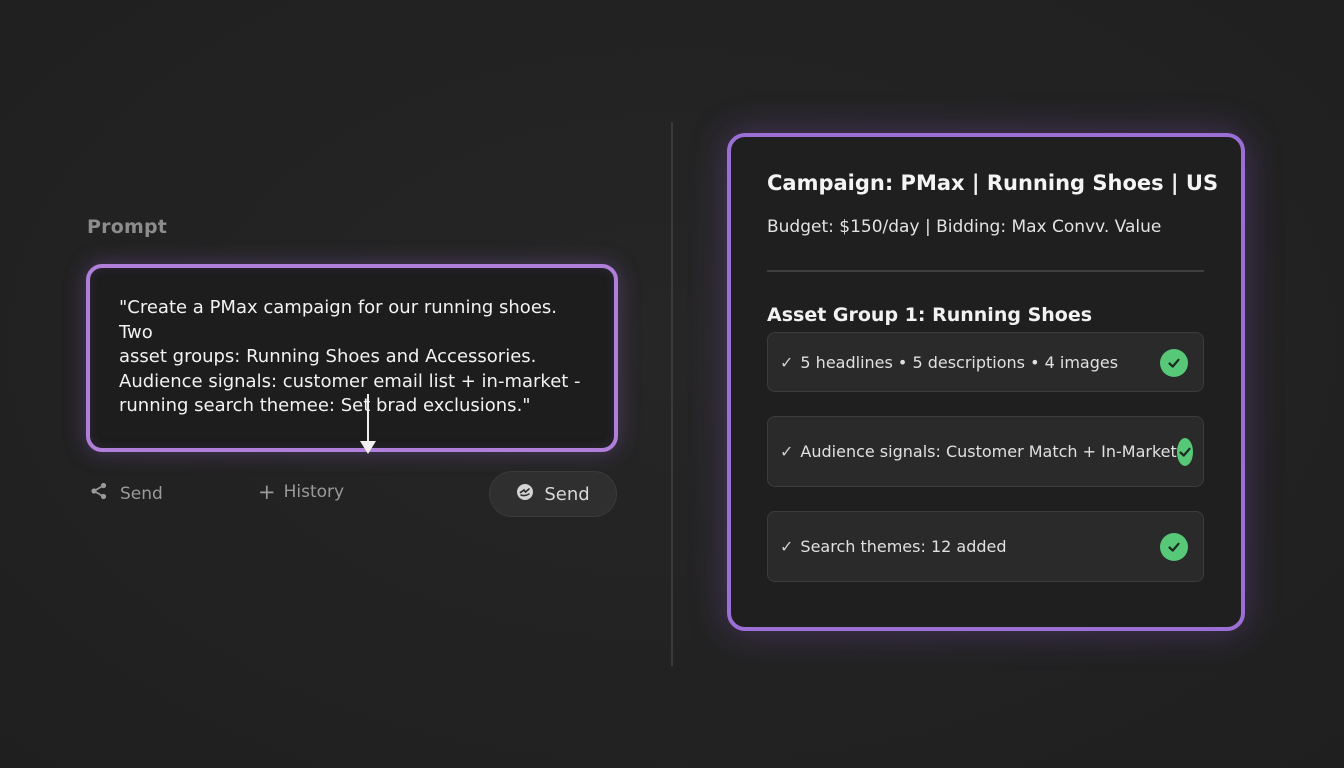 Image resolution: width=1344 pixels, height=768 pixels. I want to click on history-button-label: History, so click(314, 492).